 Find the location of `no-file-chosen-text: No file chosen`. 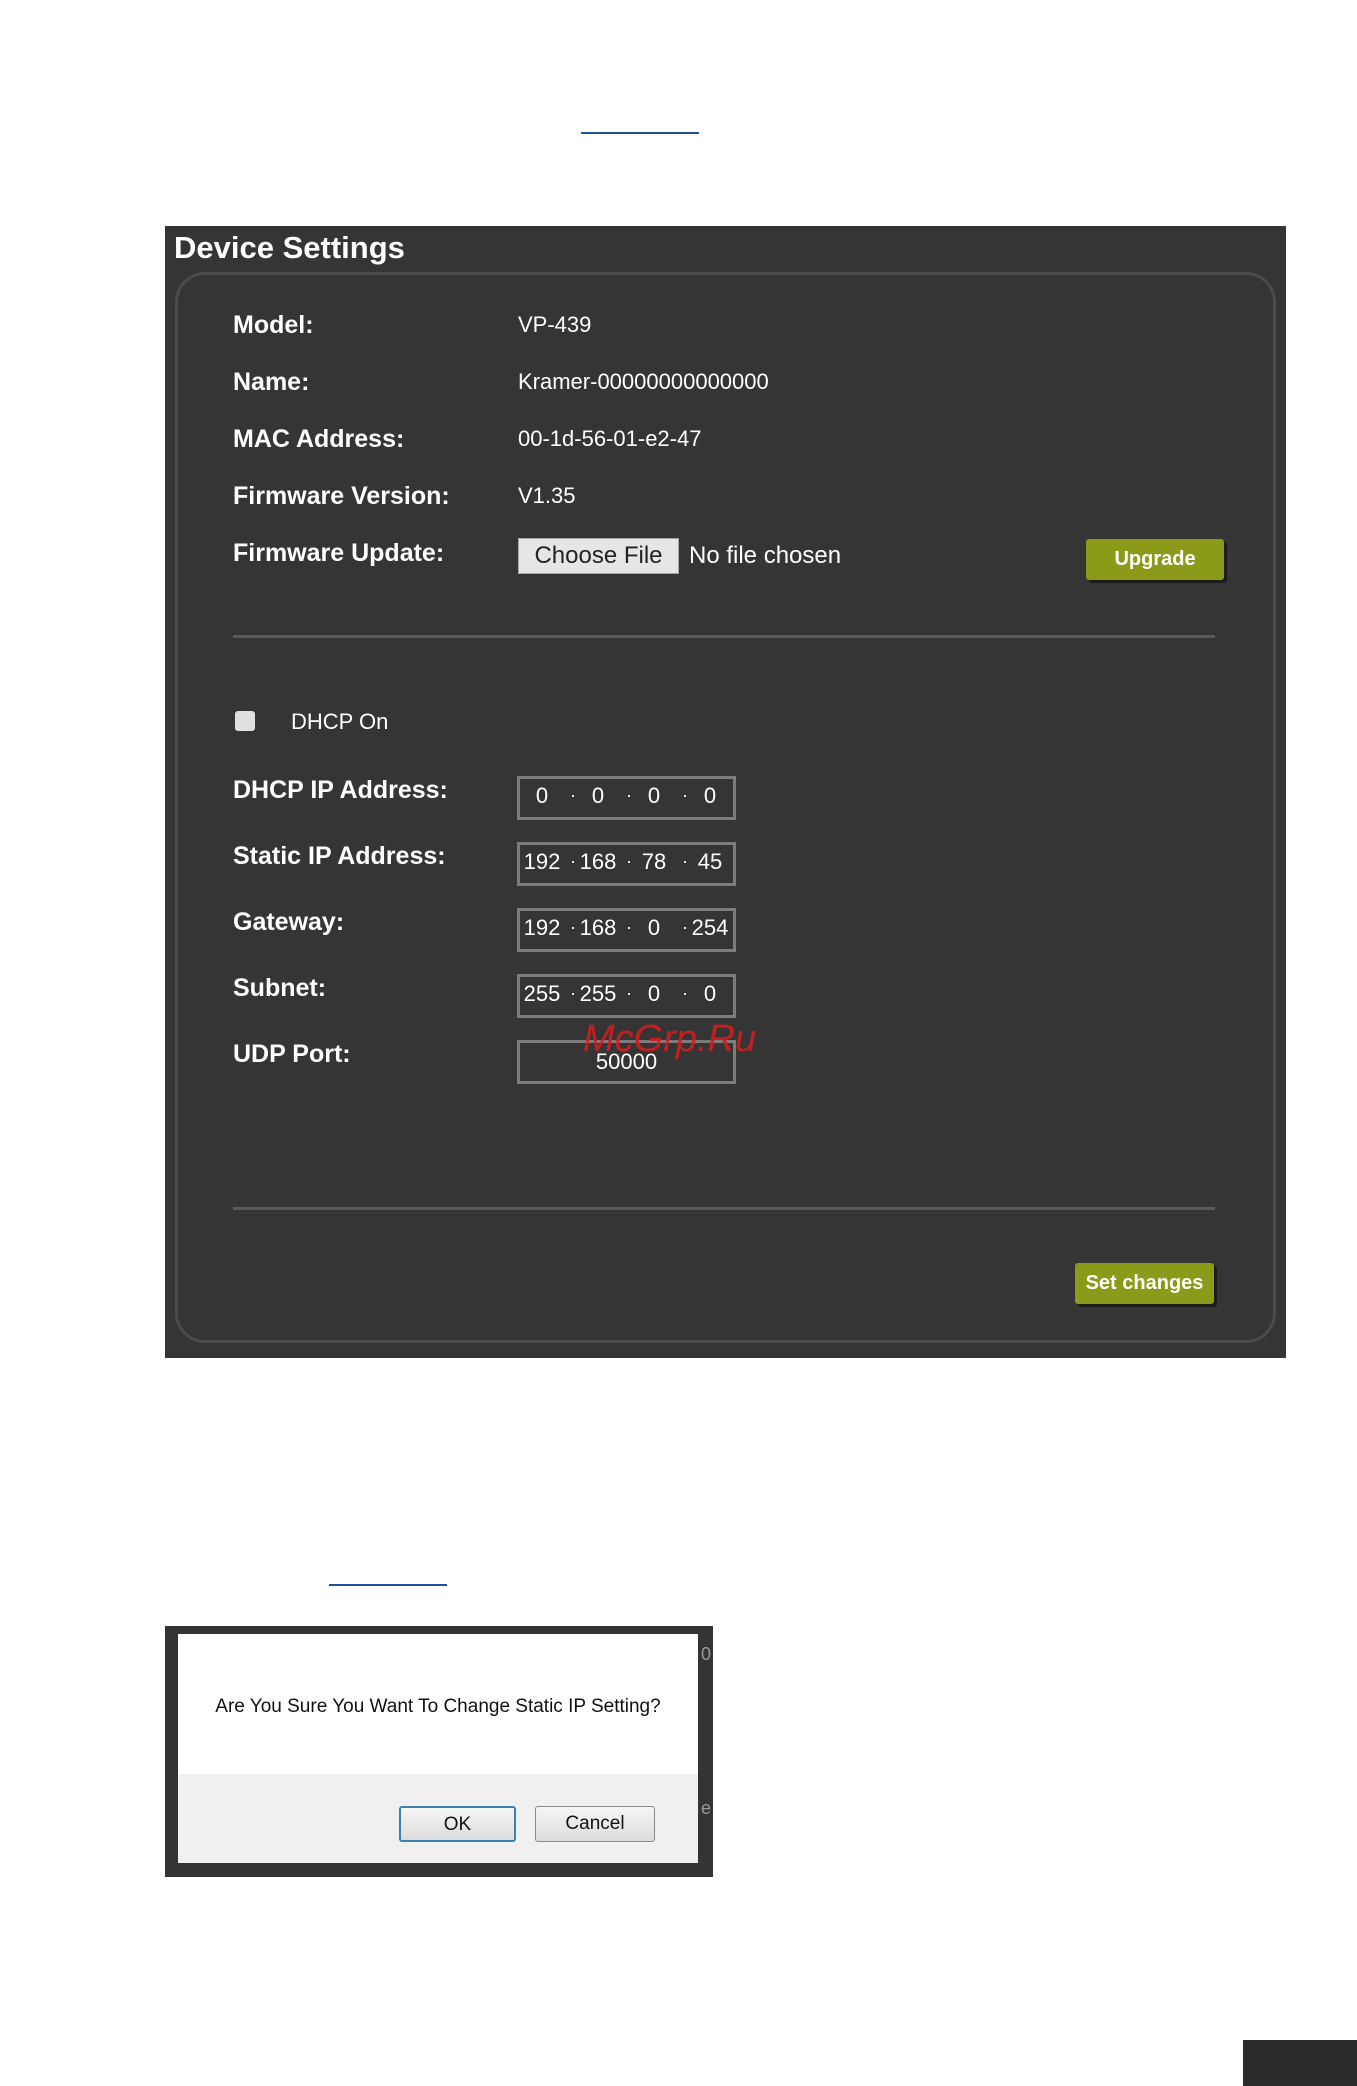

no-file-chosen-text: No file chosen is located at coordinates (765, 555).